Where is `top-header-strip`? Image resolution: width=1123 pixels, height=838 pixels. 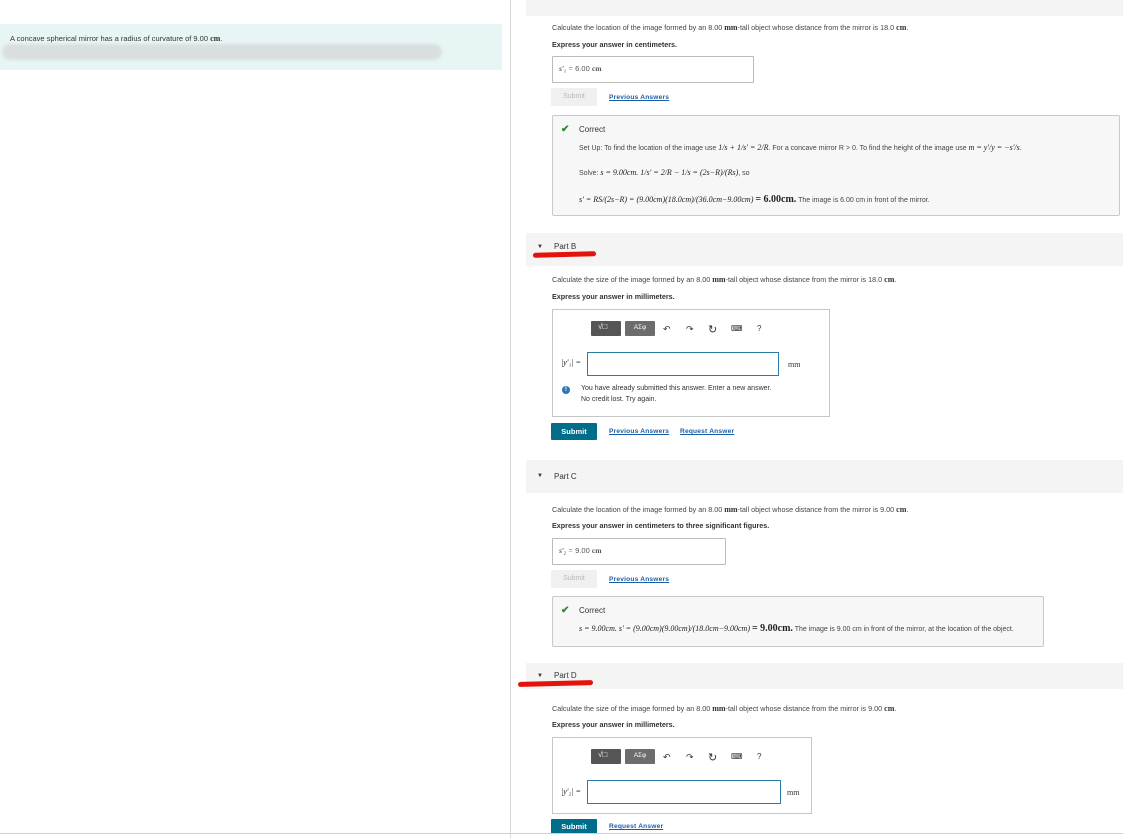 top-header-strip is located at coordinates (824, 8).